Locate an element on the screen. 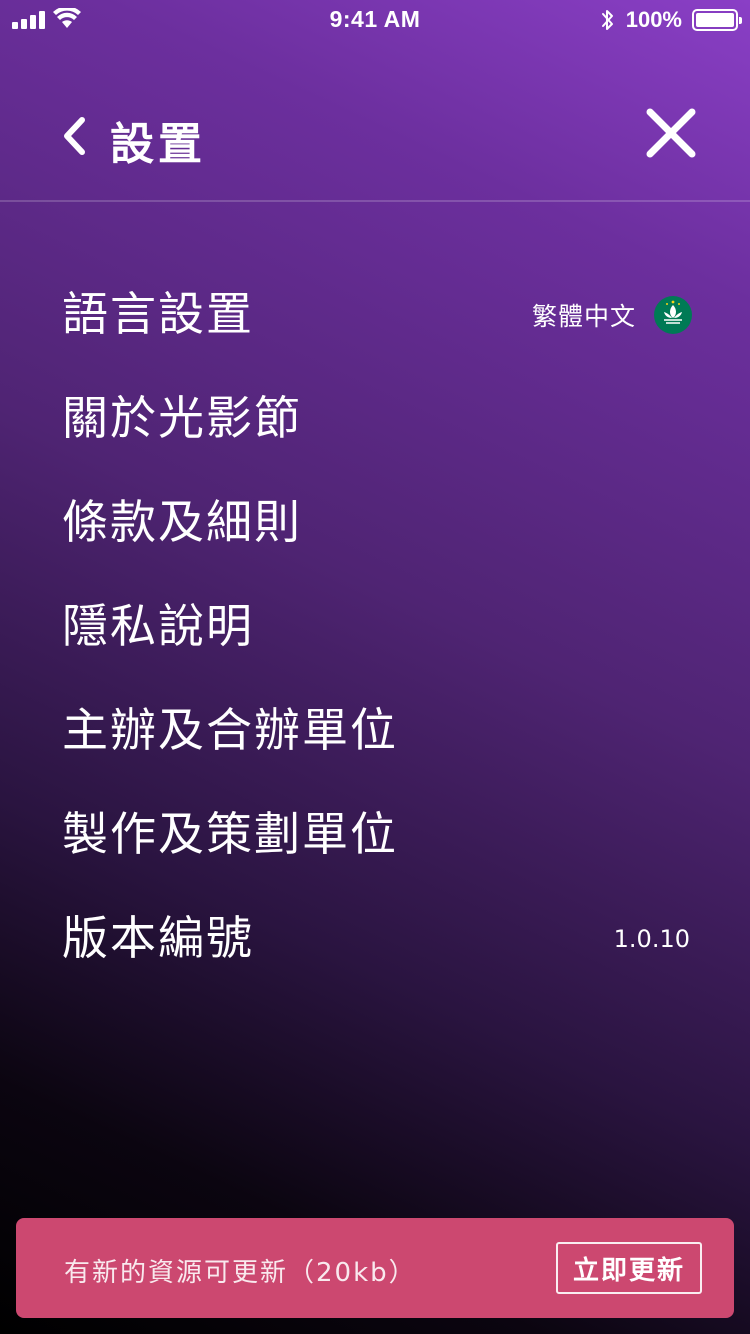  bluetooth-icon is located at coordinates (607, 20).